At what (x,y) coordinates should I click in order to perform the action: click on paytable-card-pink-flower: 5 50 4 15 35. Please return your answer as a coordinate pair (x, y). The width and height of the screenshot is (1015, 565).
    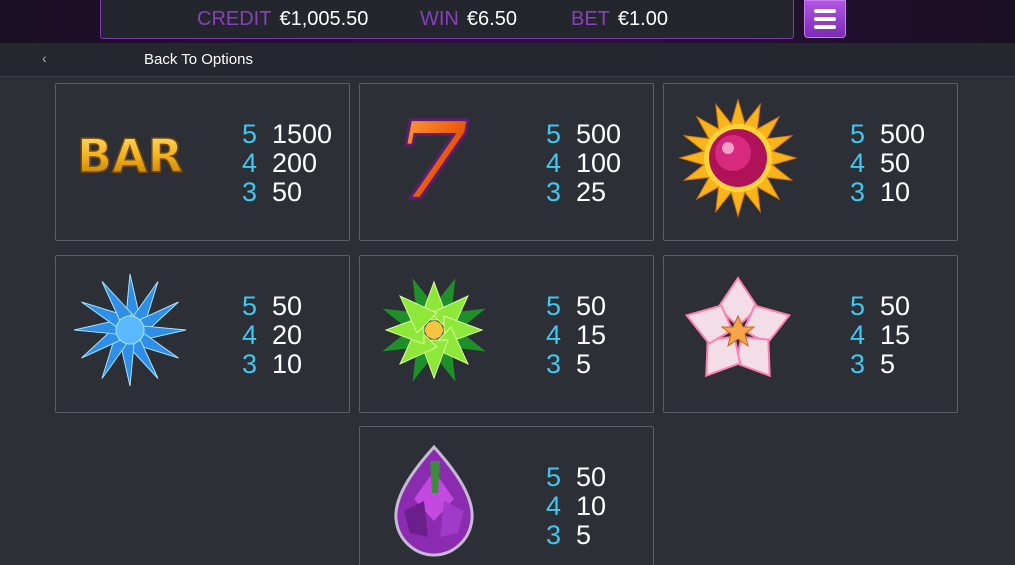
    Looking at the image, I should click on (810, 334).